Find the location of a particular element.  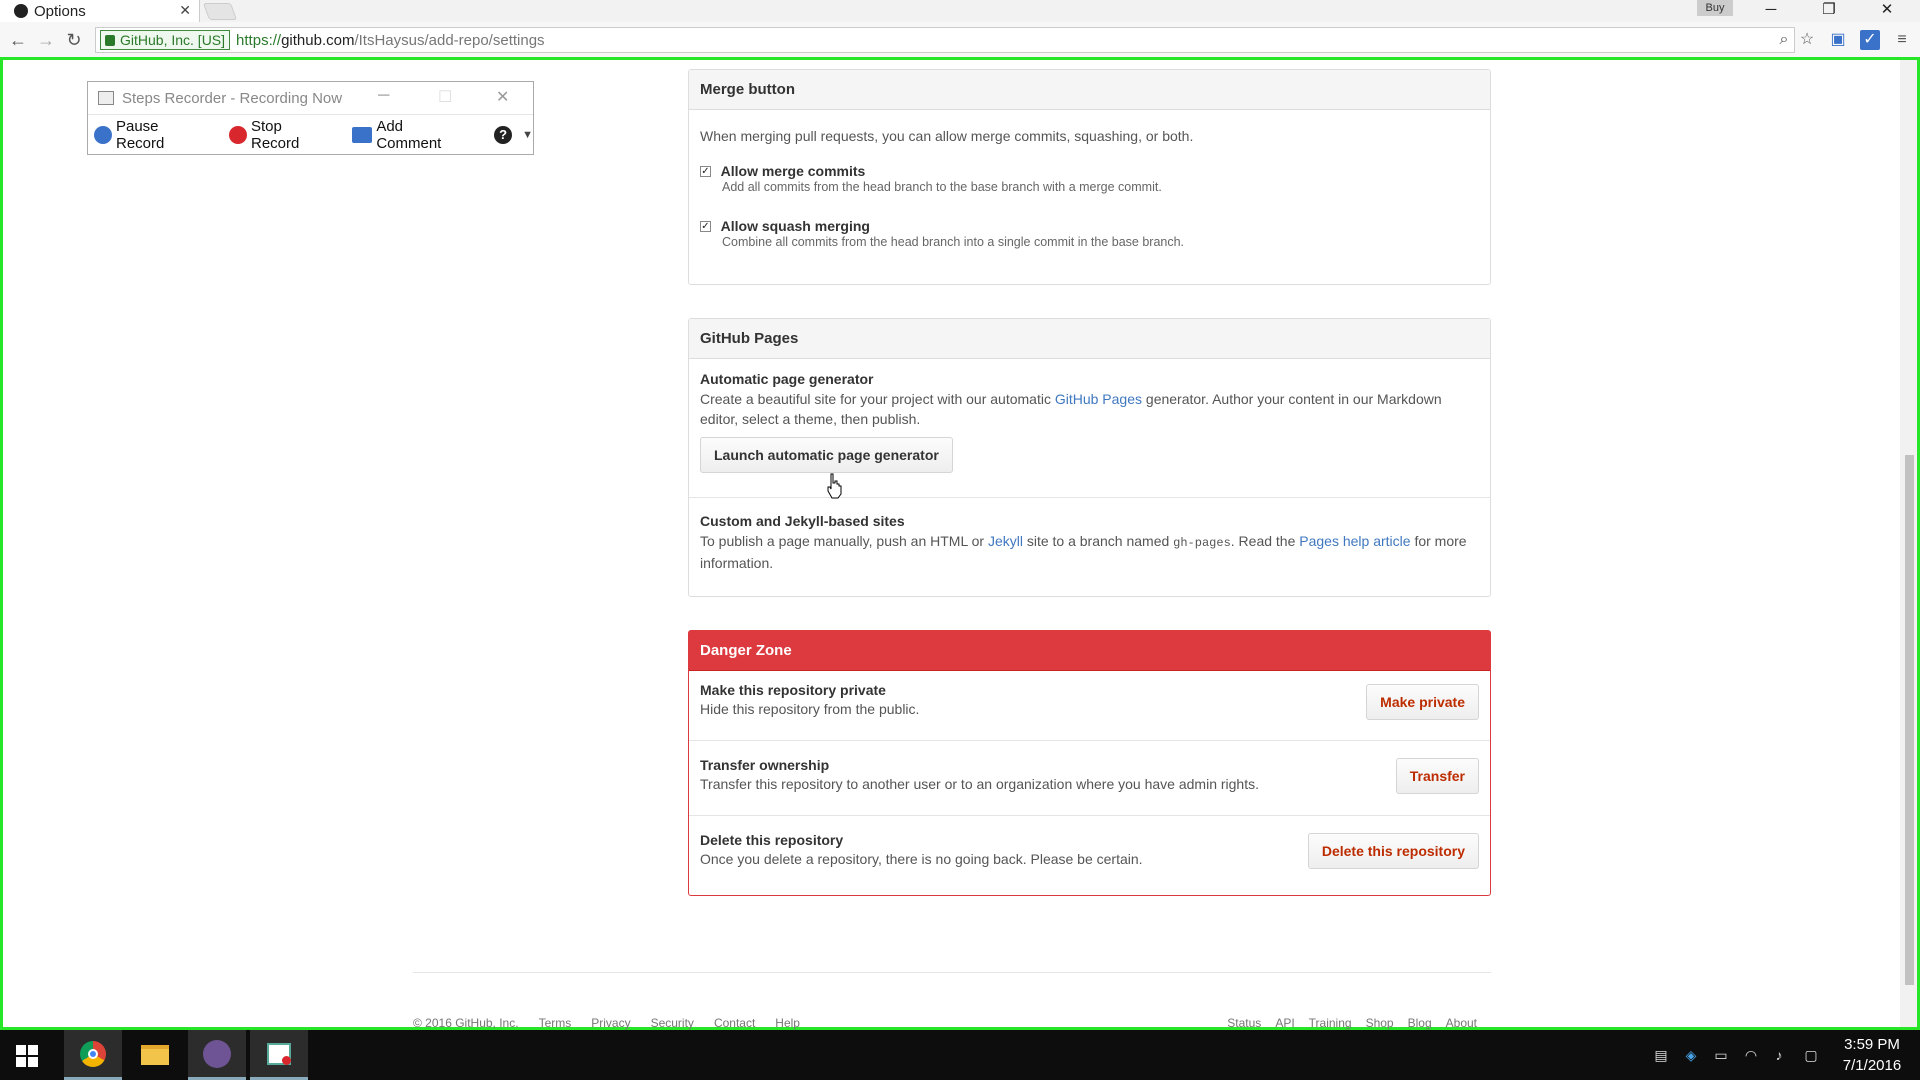

github-pages-link: GitHub Pages is located at coordinates (1098, 399).